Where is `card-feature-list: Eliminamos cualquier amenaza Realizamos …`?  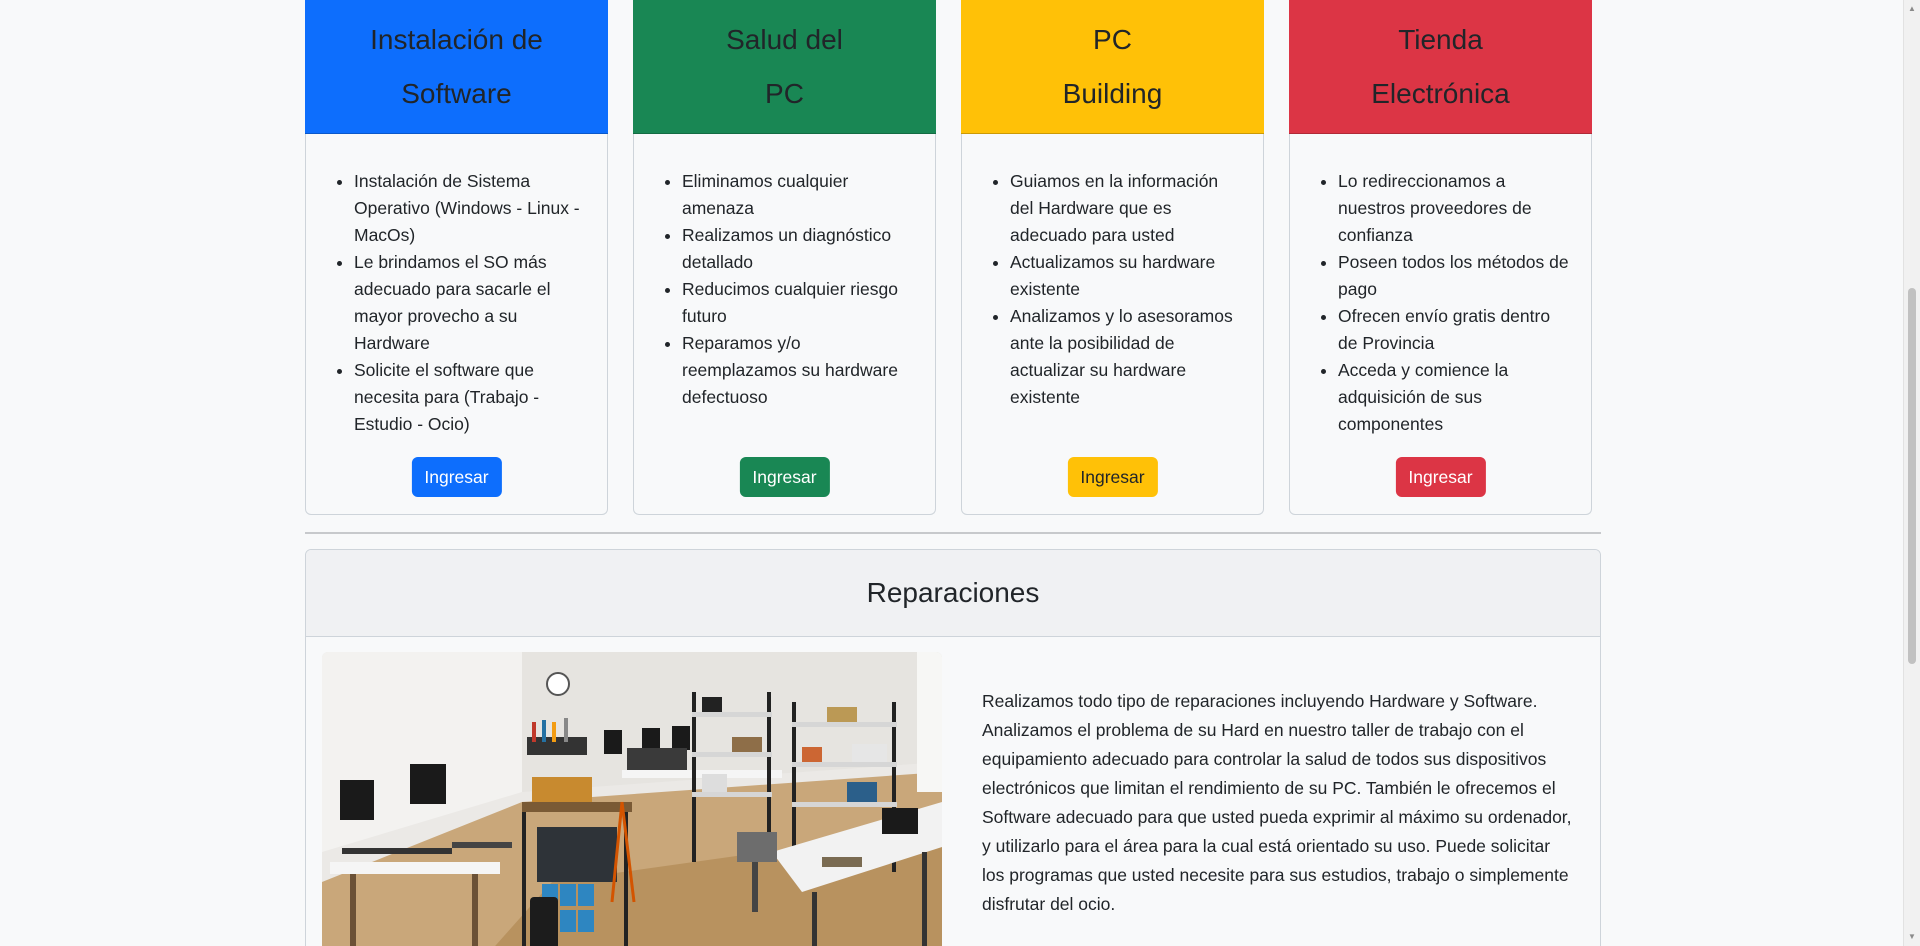 card-feature-list: Eliminamos cualquier amenaza Realizamos … is located at coordinates (785, 289).